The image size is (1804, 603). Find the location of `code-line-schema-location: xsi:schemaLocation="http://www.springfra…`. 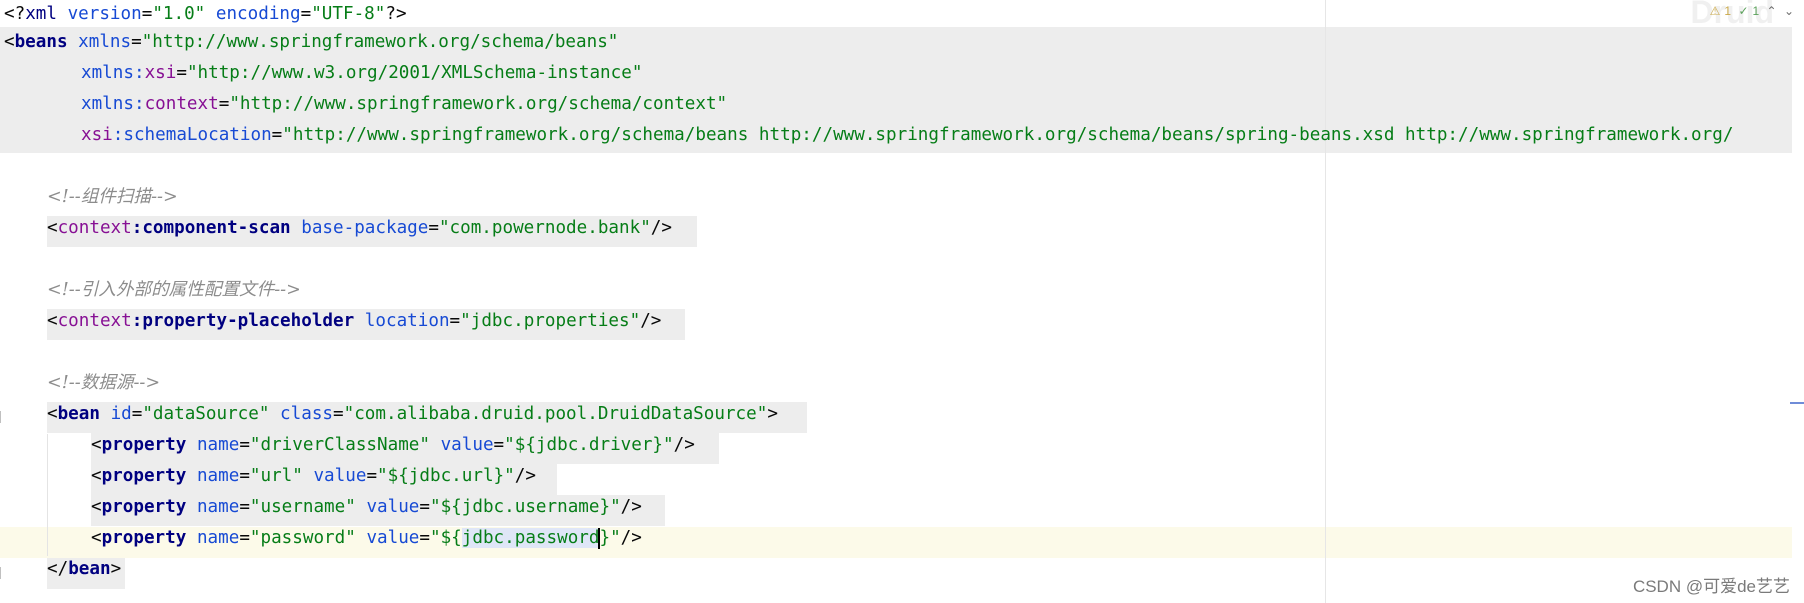

code-line-schema-location: xsi:schemaLocation="http://www.springfra… is located at coordinates (907, 135).